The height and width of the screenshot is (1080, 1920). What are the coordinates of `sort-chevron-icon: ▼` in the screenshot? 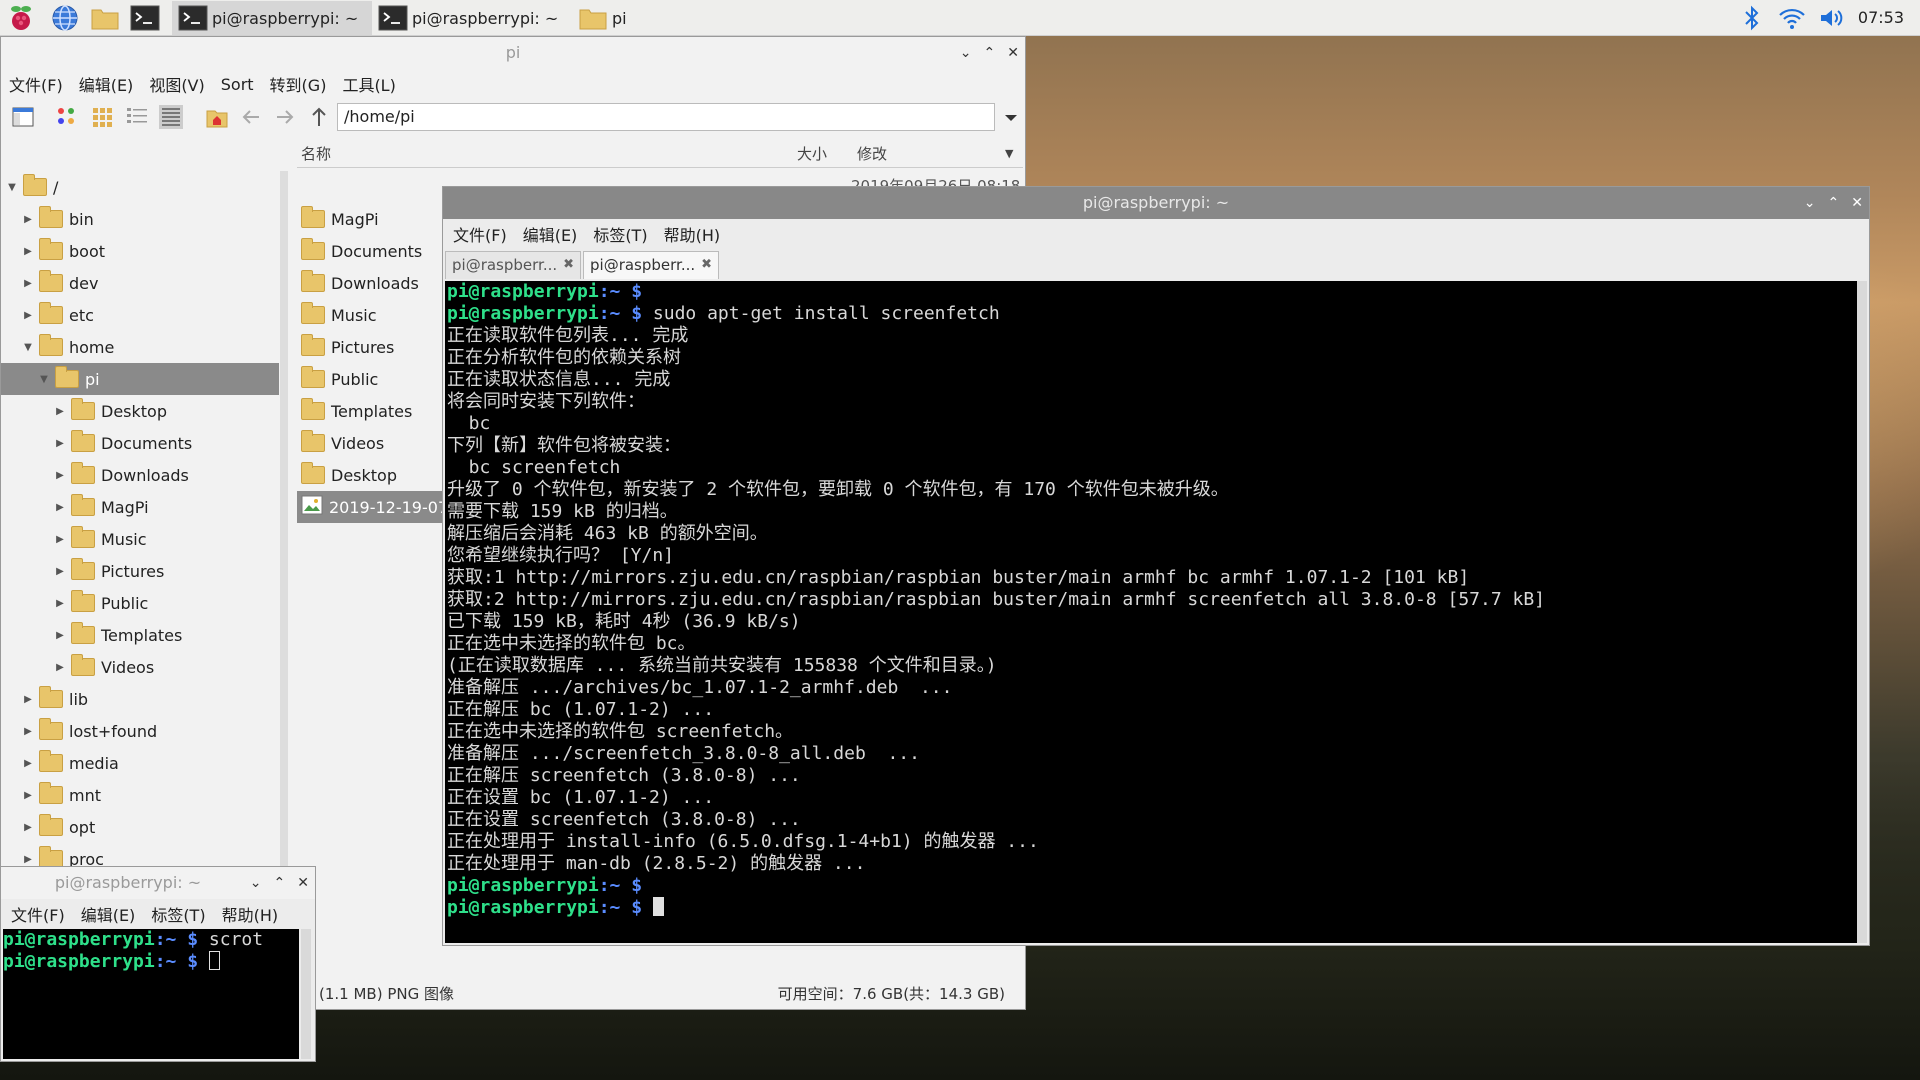 It's located at (1009, 153).